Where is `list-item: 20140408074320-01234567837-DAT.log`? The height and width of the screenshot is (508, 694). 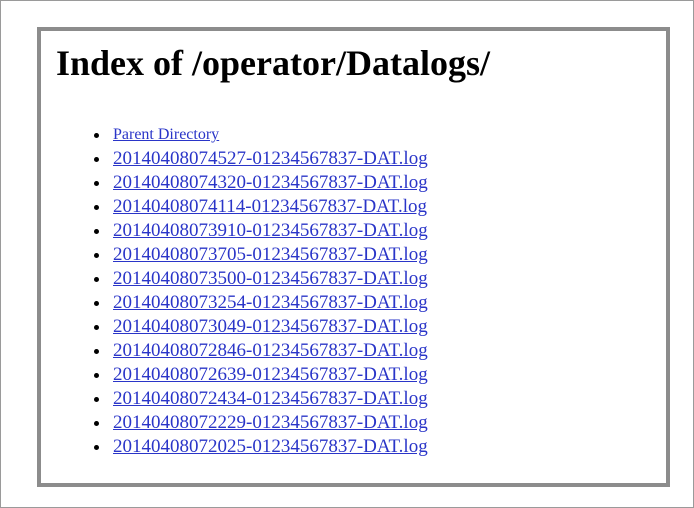
list-item: 20140408074320-01234567837-DAT.log is located at coordinates (261, 183).